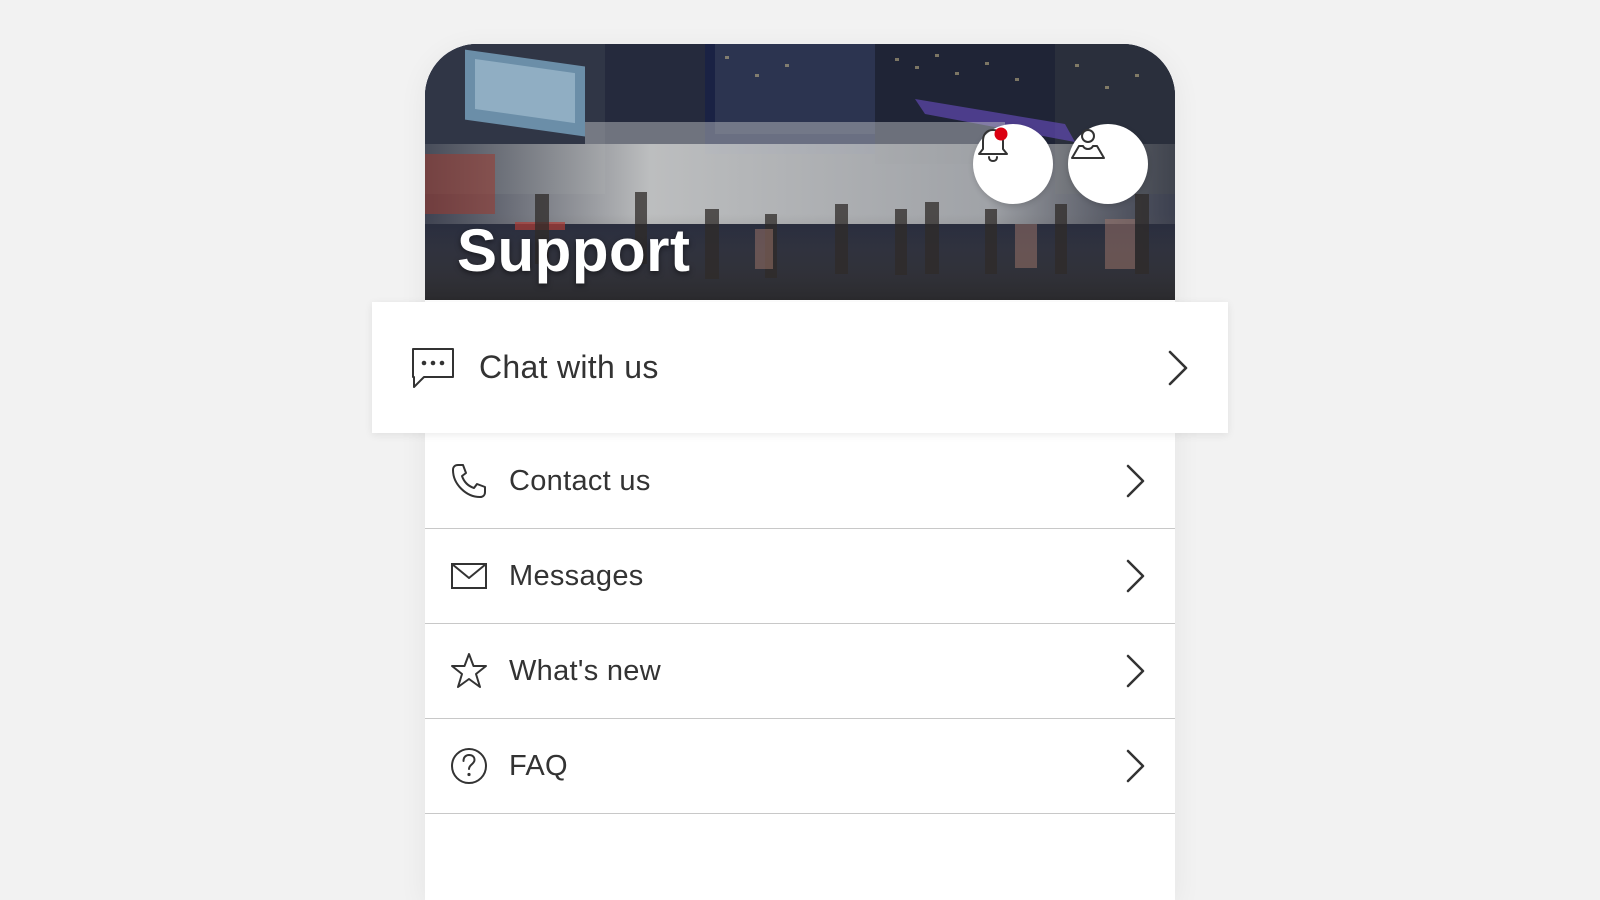 This screenshot has height=900, width=1600. What do you see at coordinates (993, 145) in the screenshot?
I see `bell-icon` at bounding box center [993, 145].